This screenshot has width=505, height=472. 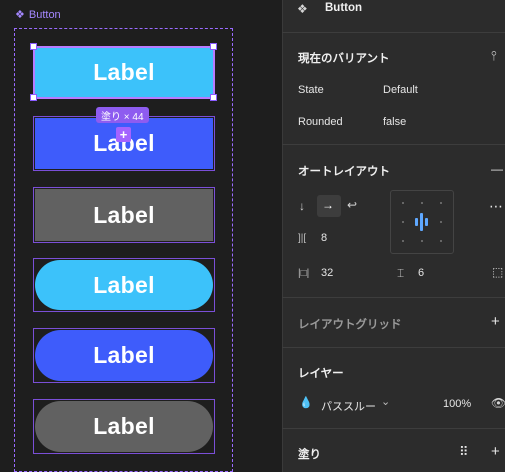 I want to click on component-set-name: Button, so click(x=44, y=14).